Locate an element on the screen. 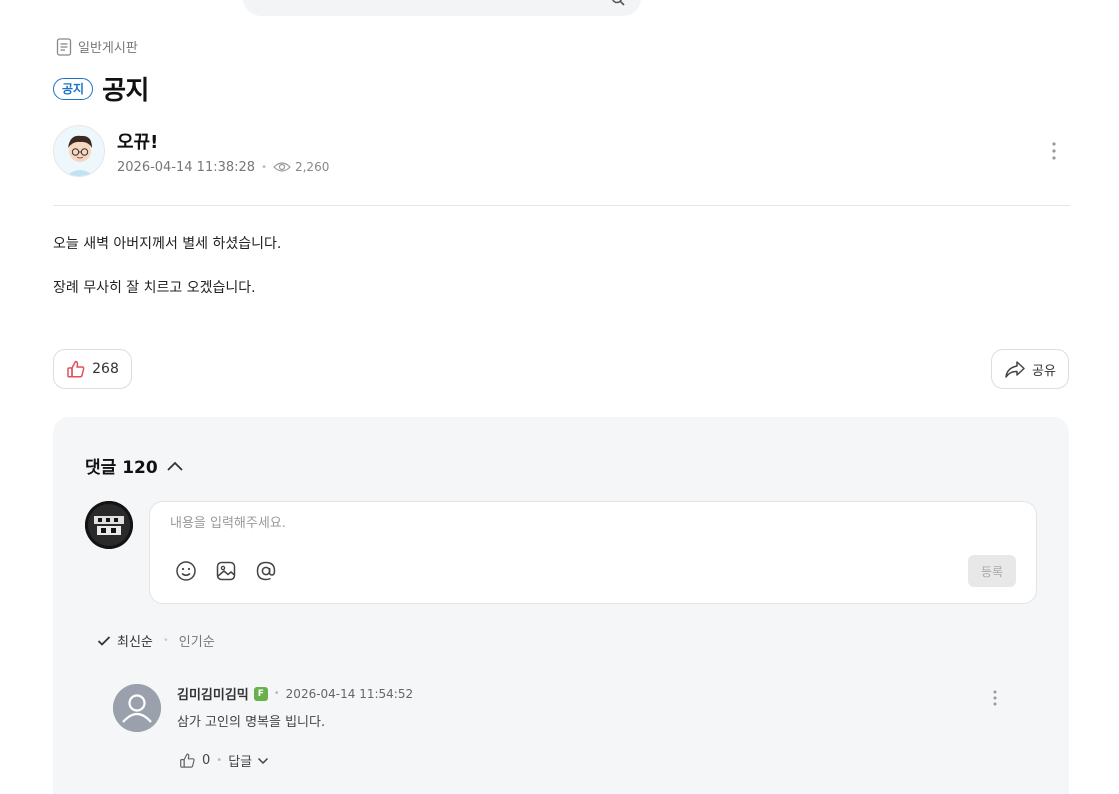 The width and height of the screenshot is (1119, 794). search-icon is located at coordinates (618, 3).